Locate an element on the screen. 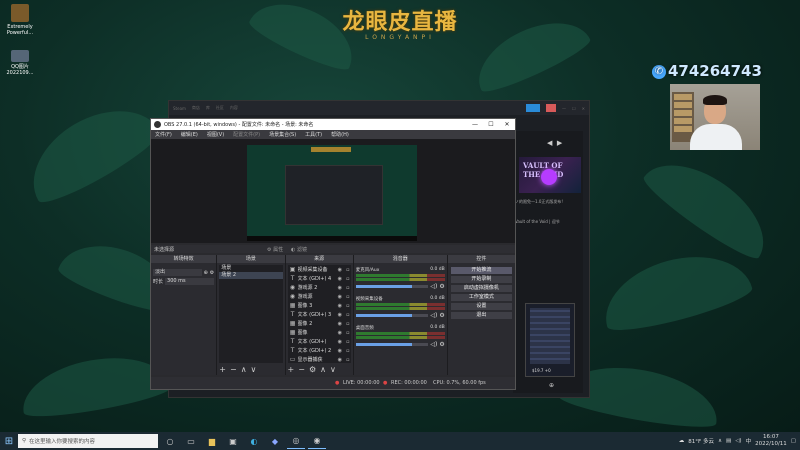 The width and height of the screenshot is (800, 450). ime-indicator: 中 is located at coordinates (749, 441).